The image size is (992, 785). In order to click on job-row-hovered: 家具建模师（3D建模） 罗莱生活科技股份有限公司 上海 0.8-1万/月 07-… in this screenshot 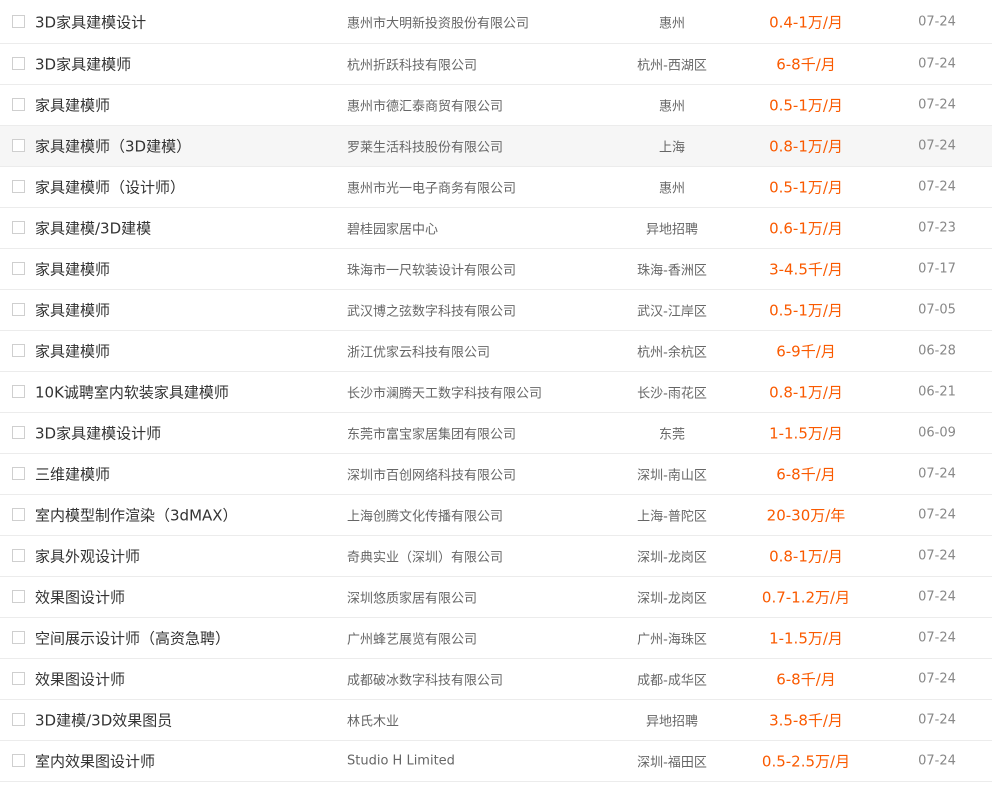, I will do `click(496, 146)`.